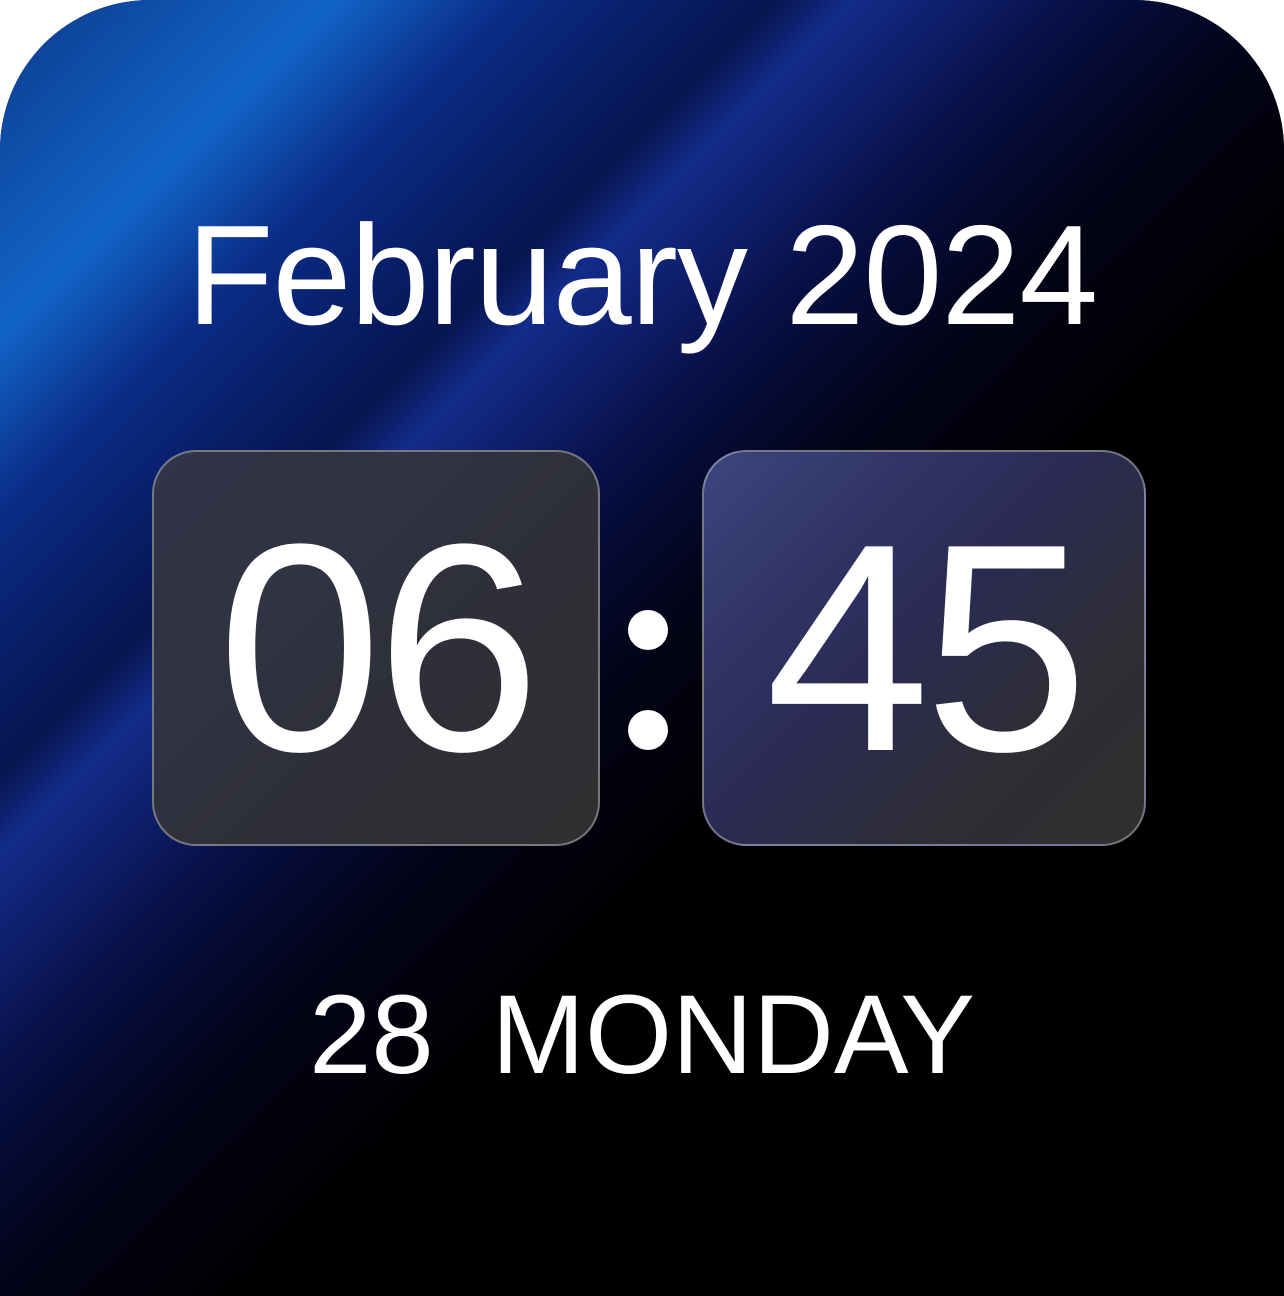  I want to click on time-separator, so click(650, 680).